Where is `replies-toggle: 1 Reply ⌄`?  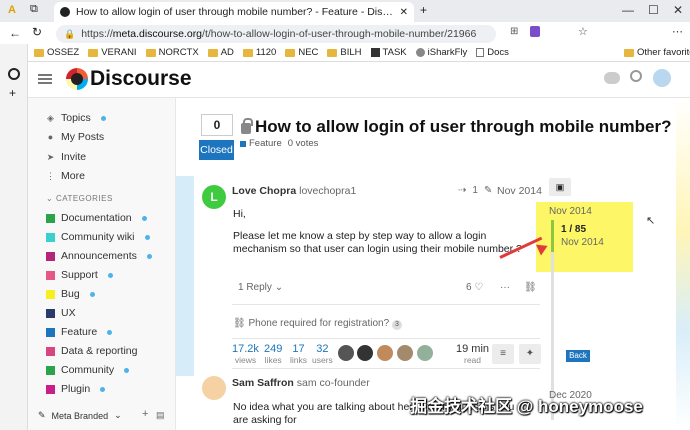
replies-toggle: 1 Reply ⌄ is located at coordinates (260, 287).